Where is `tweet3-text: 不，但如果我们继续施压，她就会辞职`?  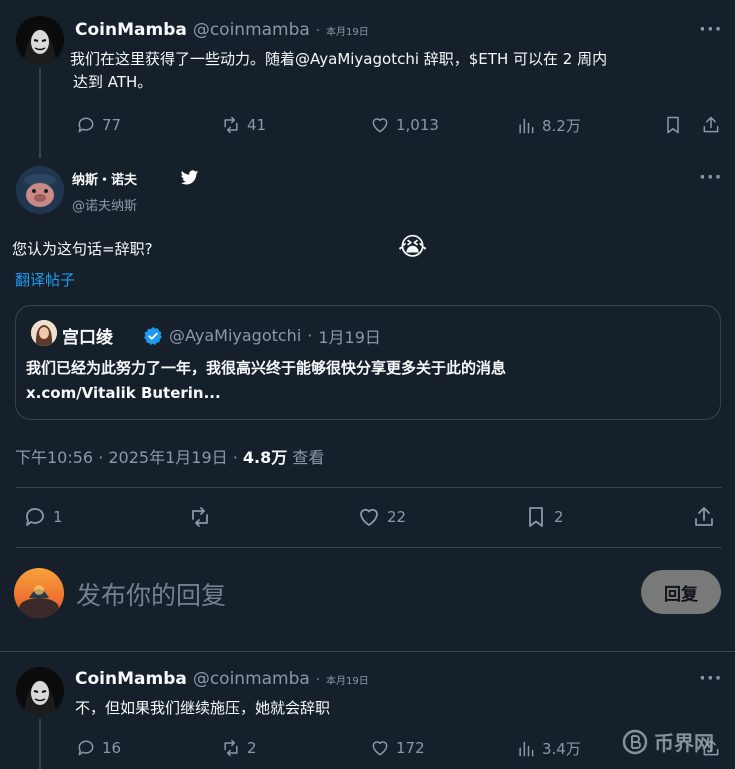 tweet3-text: 不，但如果我们继续施压，她就会辞职 is located at coordinates (203, 708).